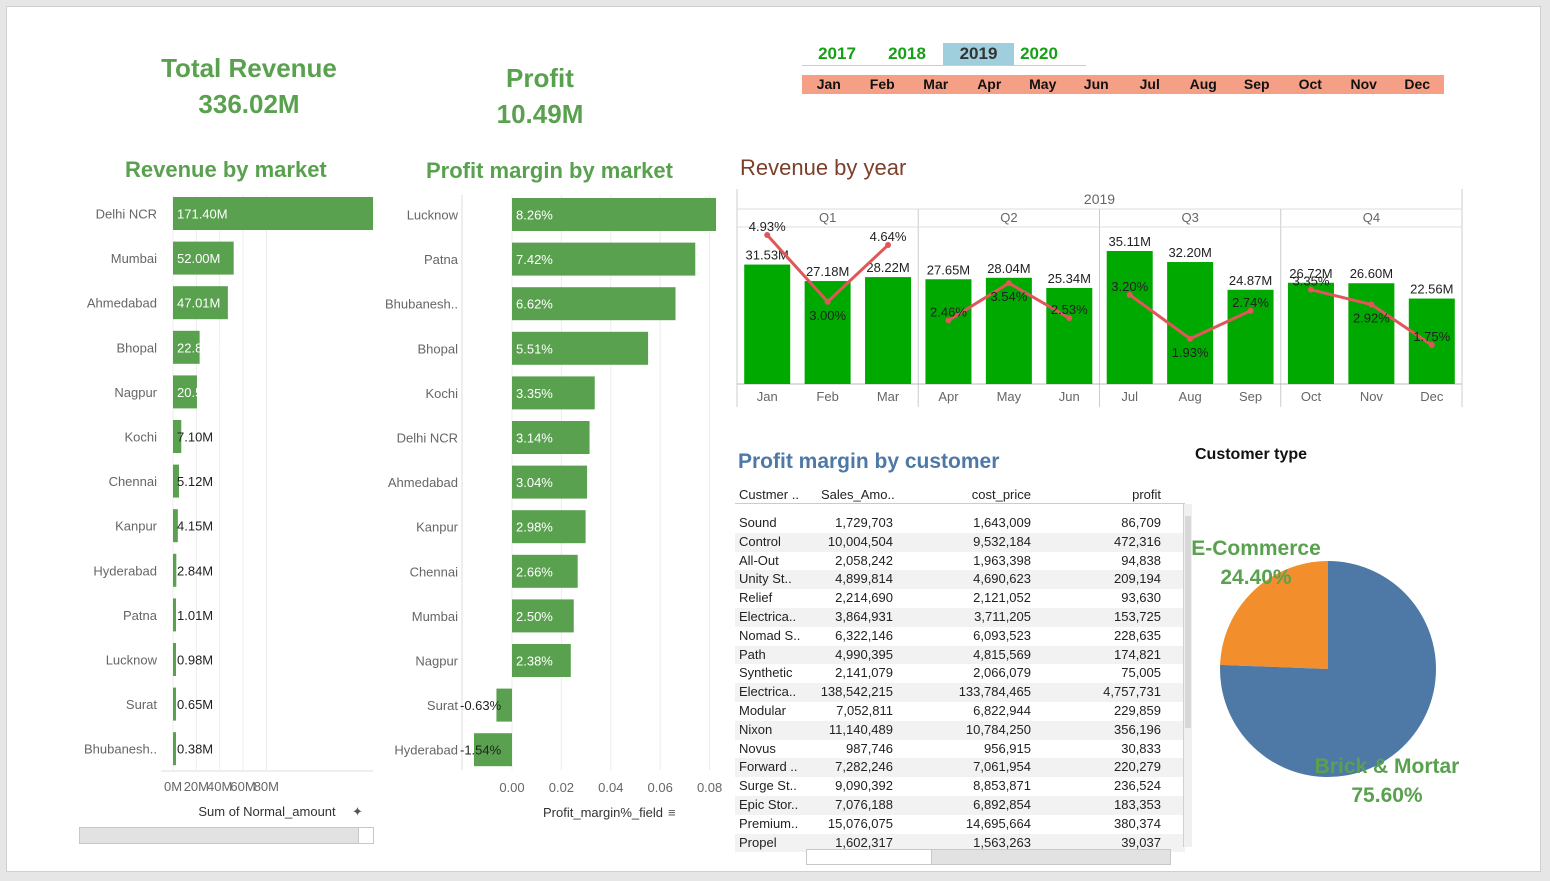 This screenshot has height=881, width=1550. What do you see at coordinates (769, 823) in the screenshot?
I see `cell-customer: Premium..` at bounding box center [769, 823].